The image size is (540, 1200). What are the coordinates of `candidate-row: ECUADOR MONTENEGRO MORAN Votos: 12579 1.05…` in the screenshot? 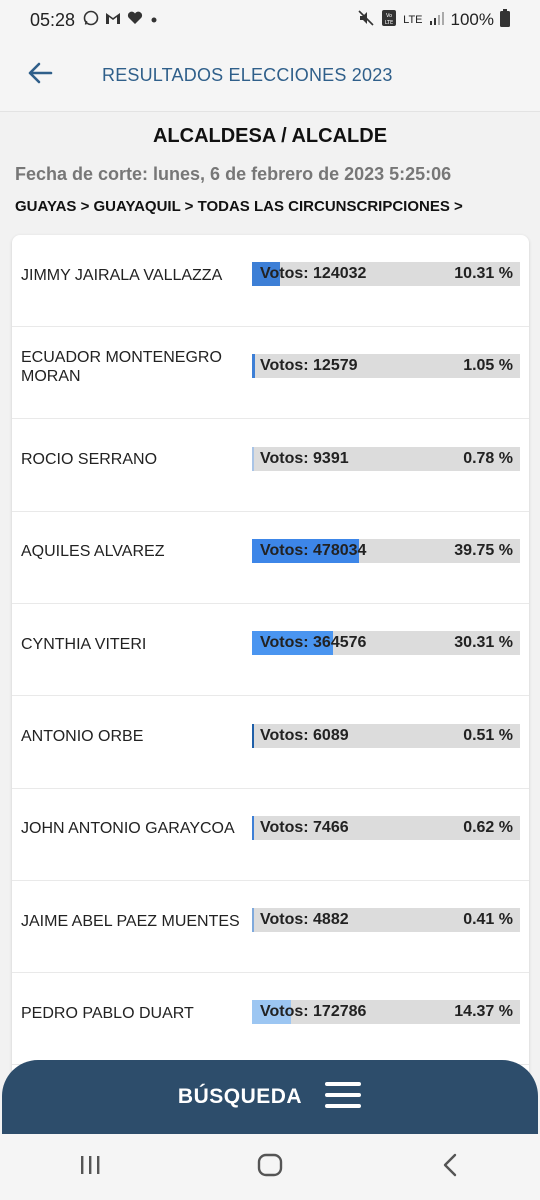 It's located at (270, 373).